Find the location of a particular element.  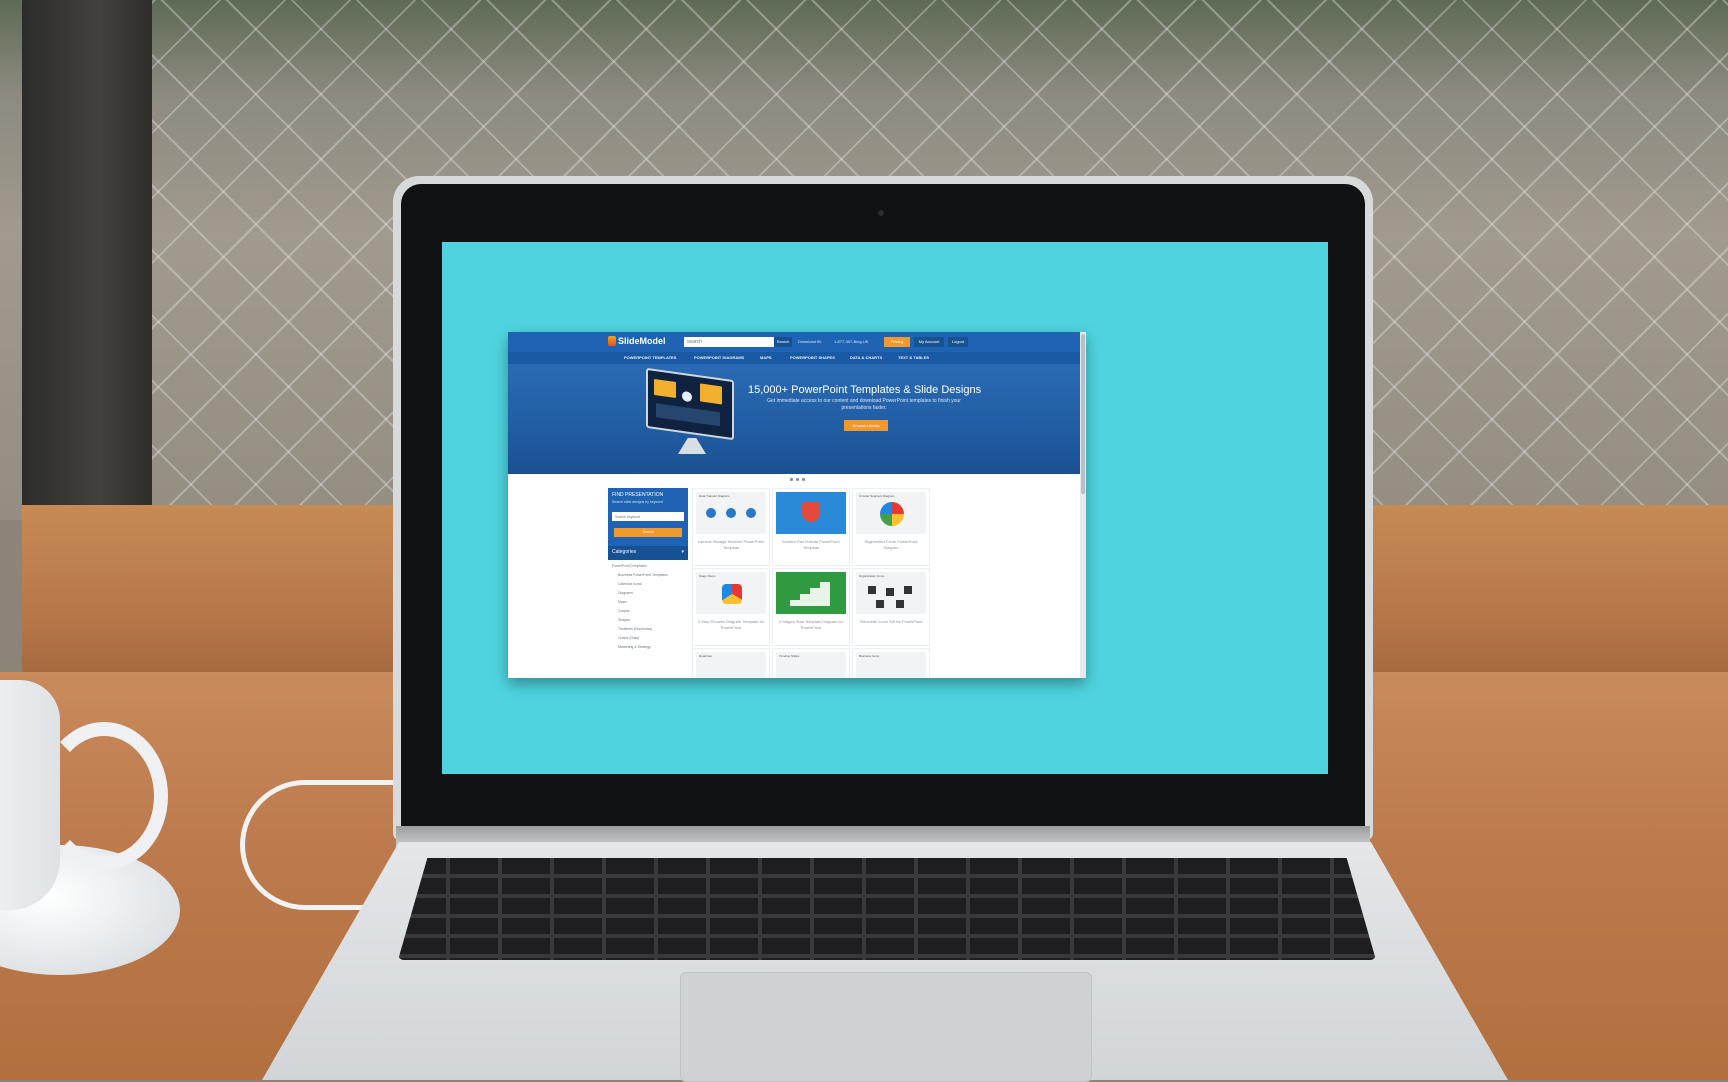

monitor-stand is located at coordinates (692, 446).